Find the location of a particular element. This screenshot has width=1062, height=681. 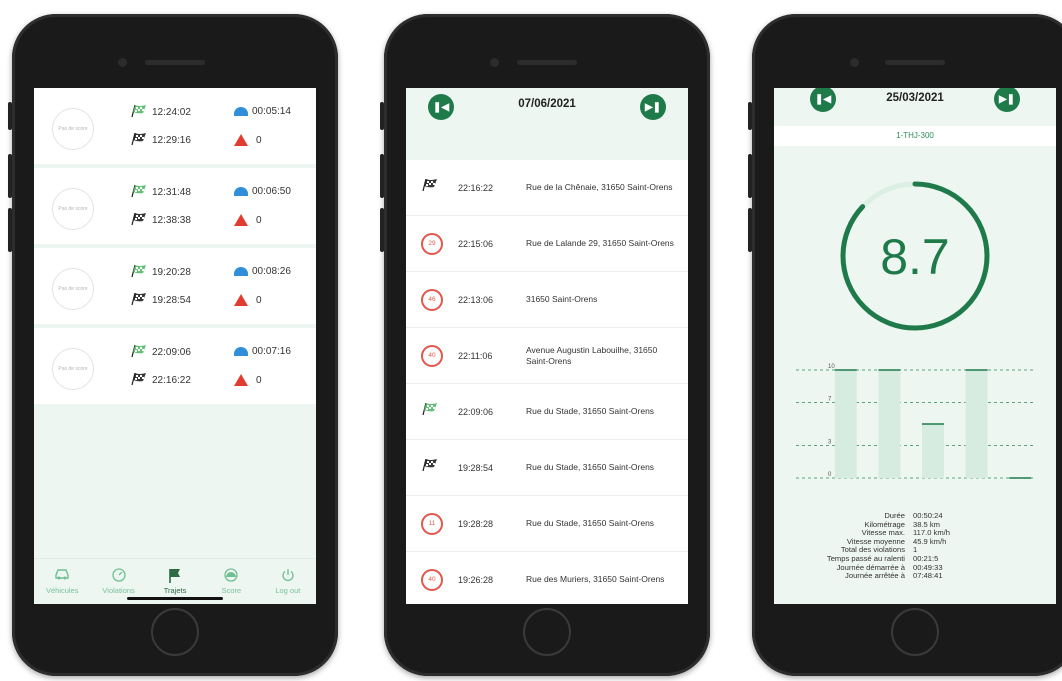

event-time: 19:26:28 is located at coordinates (476, 579).